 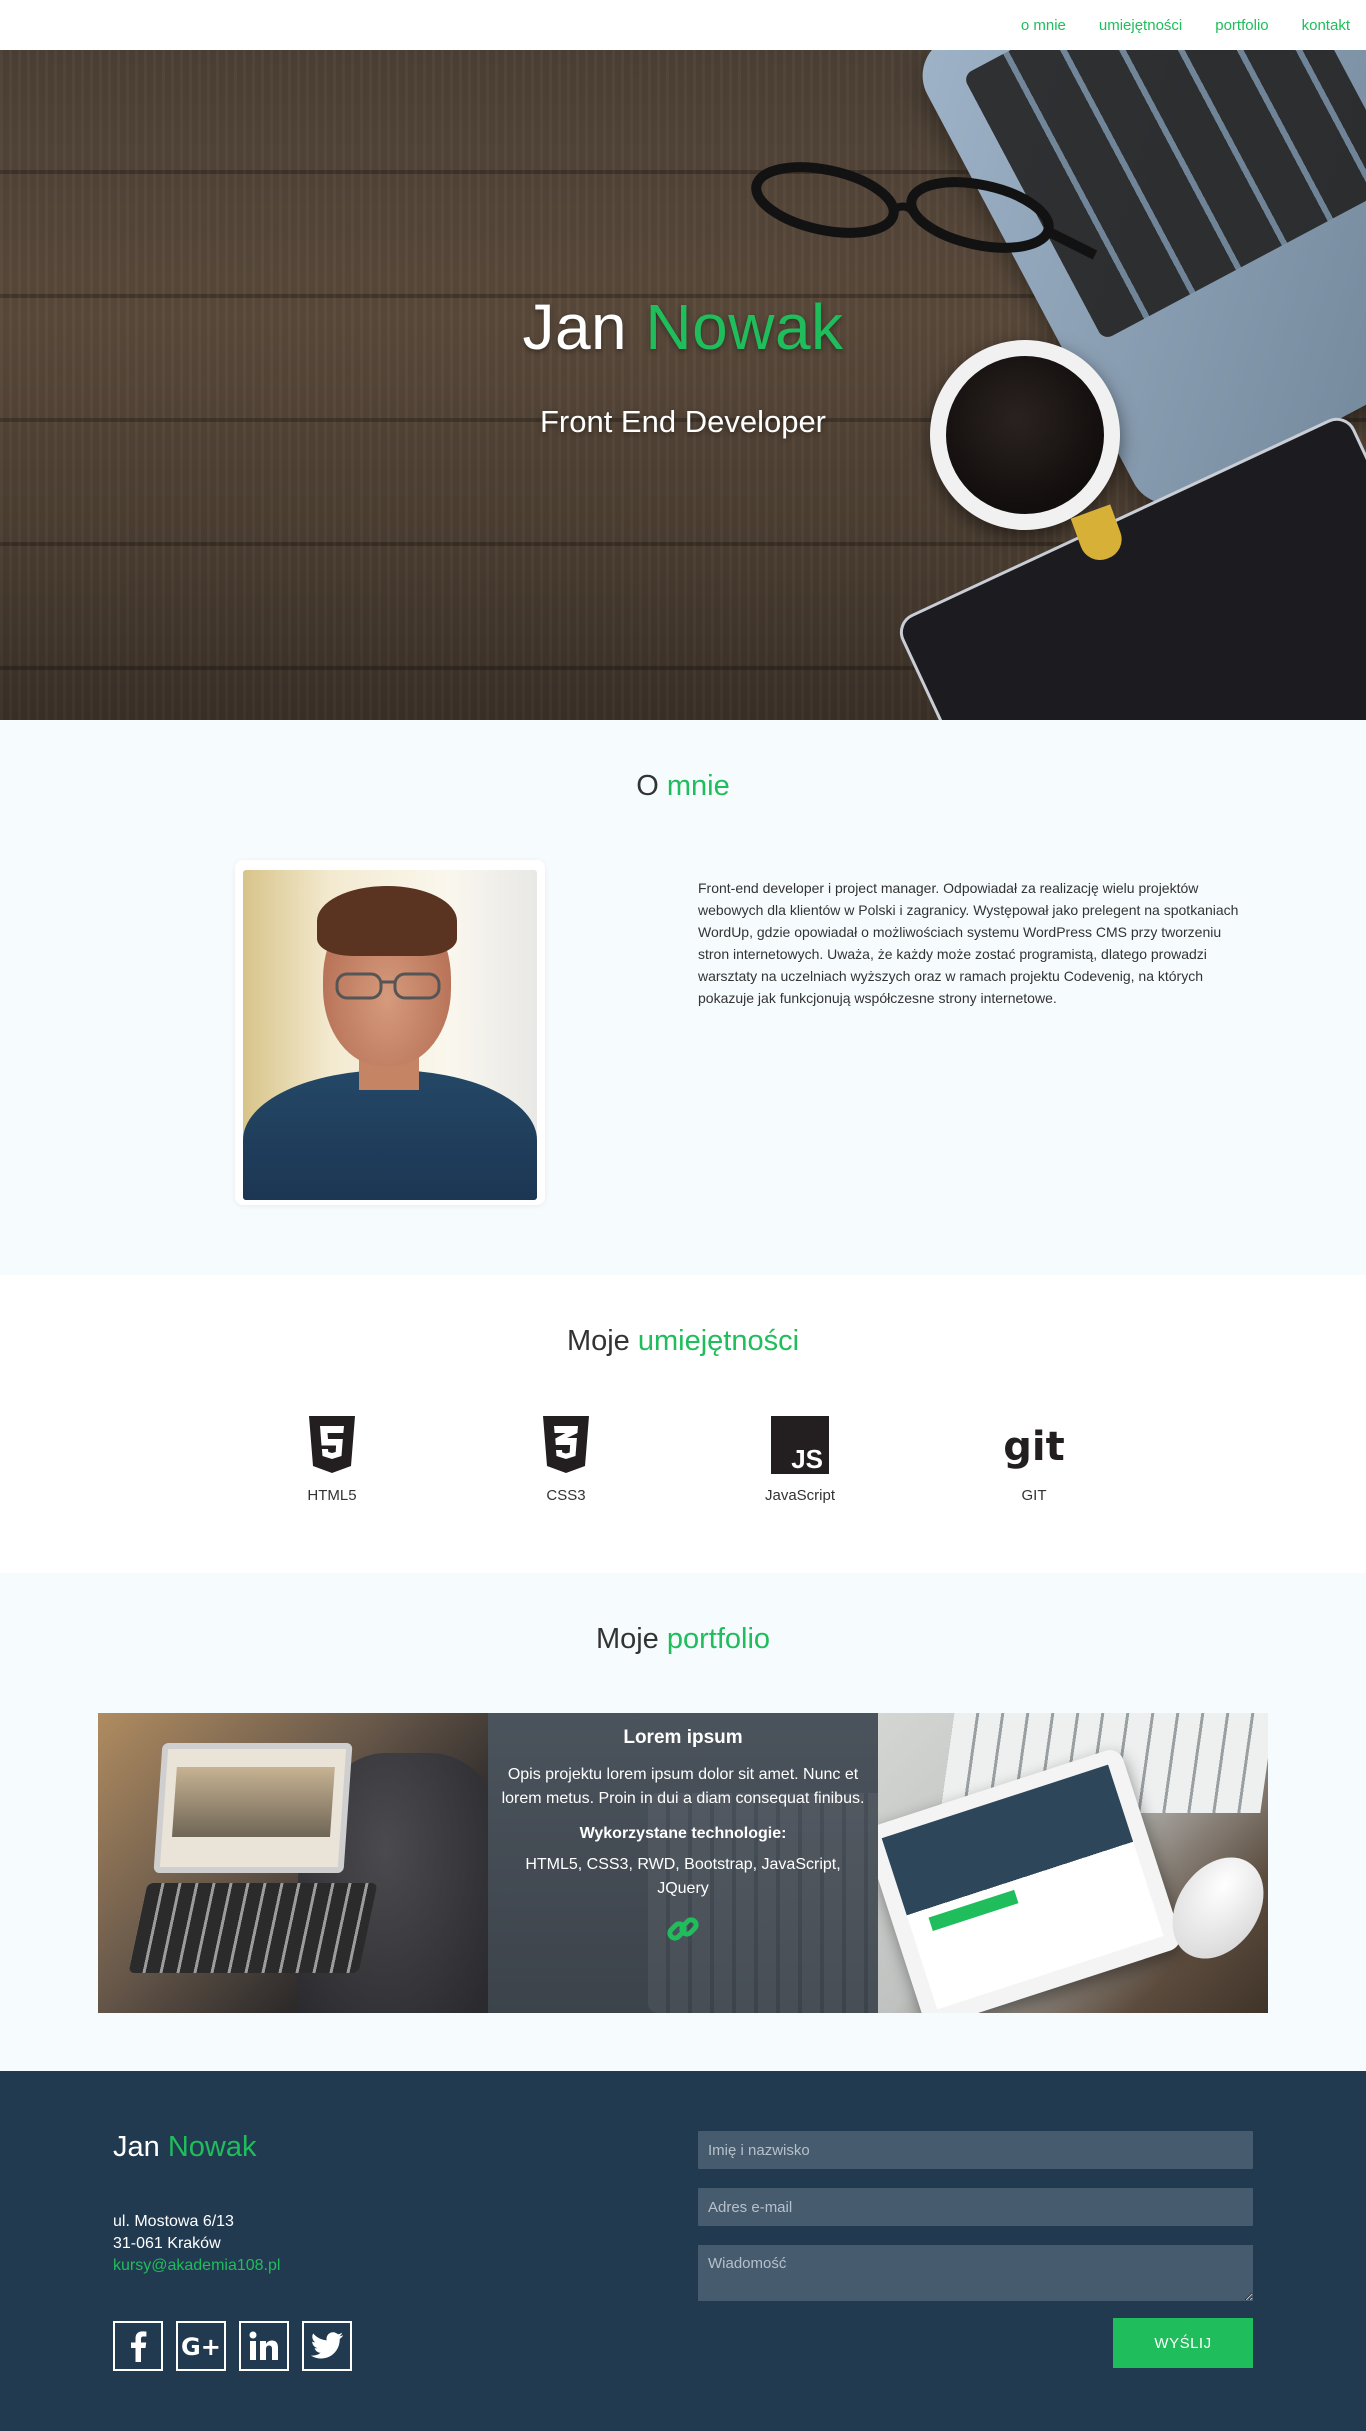 I want to click on svg-text: G+, so click(x=201, y=2346).